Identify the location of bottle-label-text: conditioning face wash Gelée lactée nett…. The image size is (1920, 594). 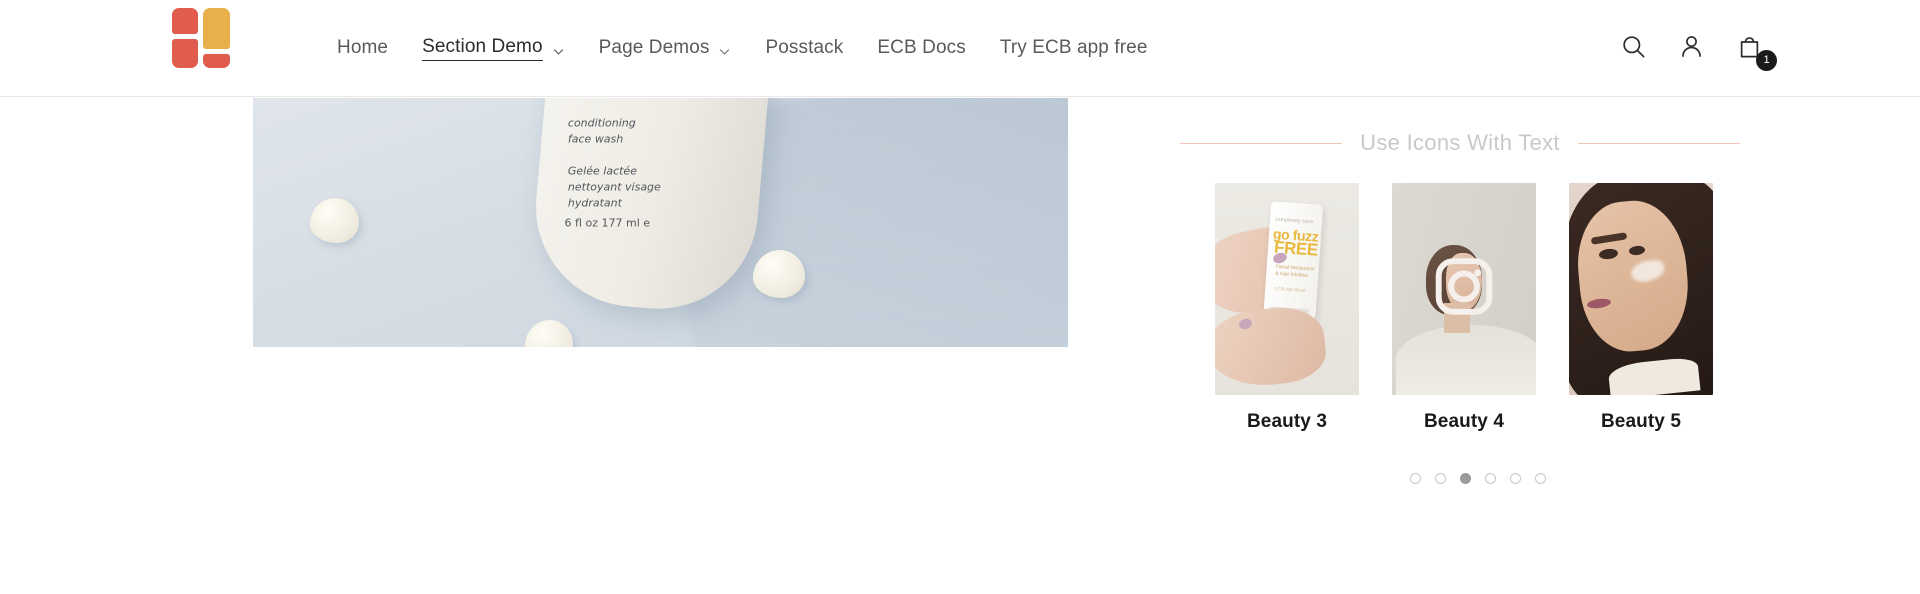
(614, 163).